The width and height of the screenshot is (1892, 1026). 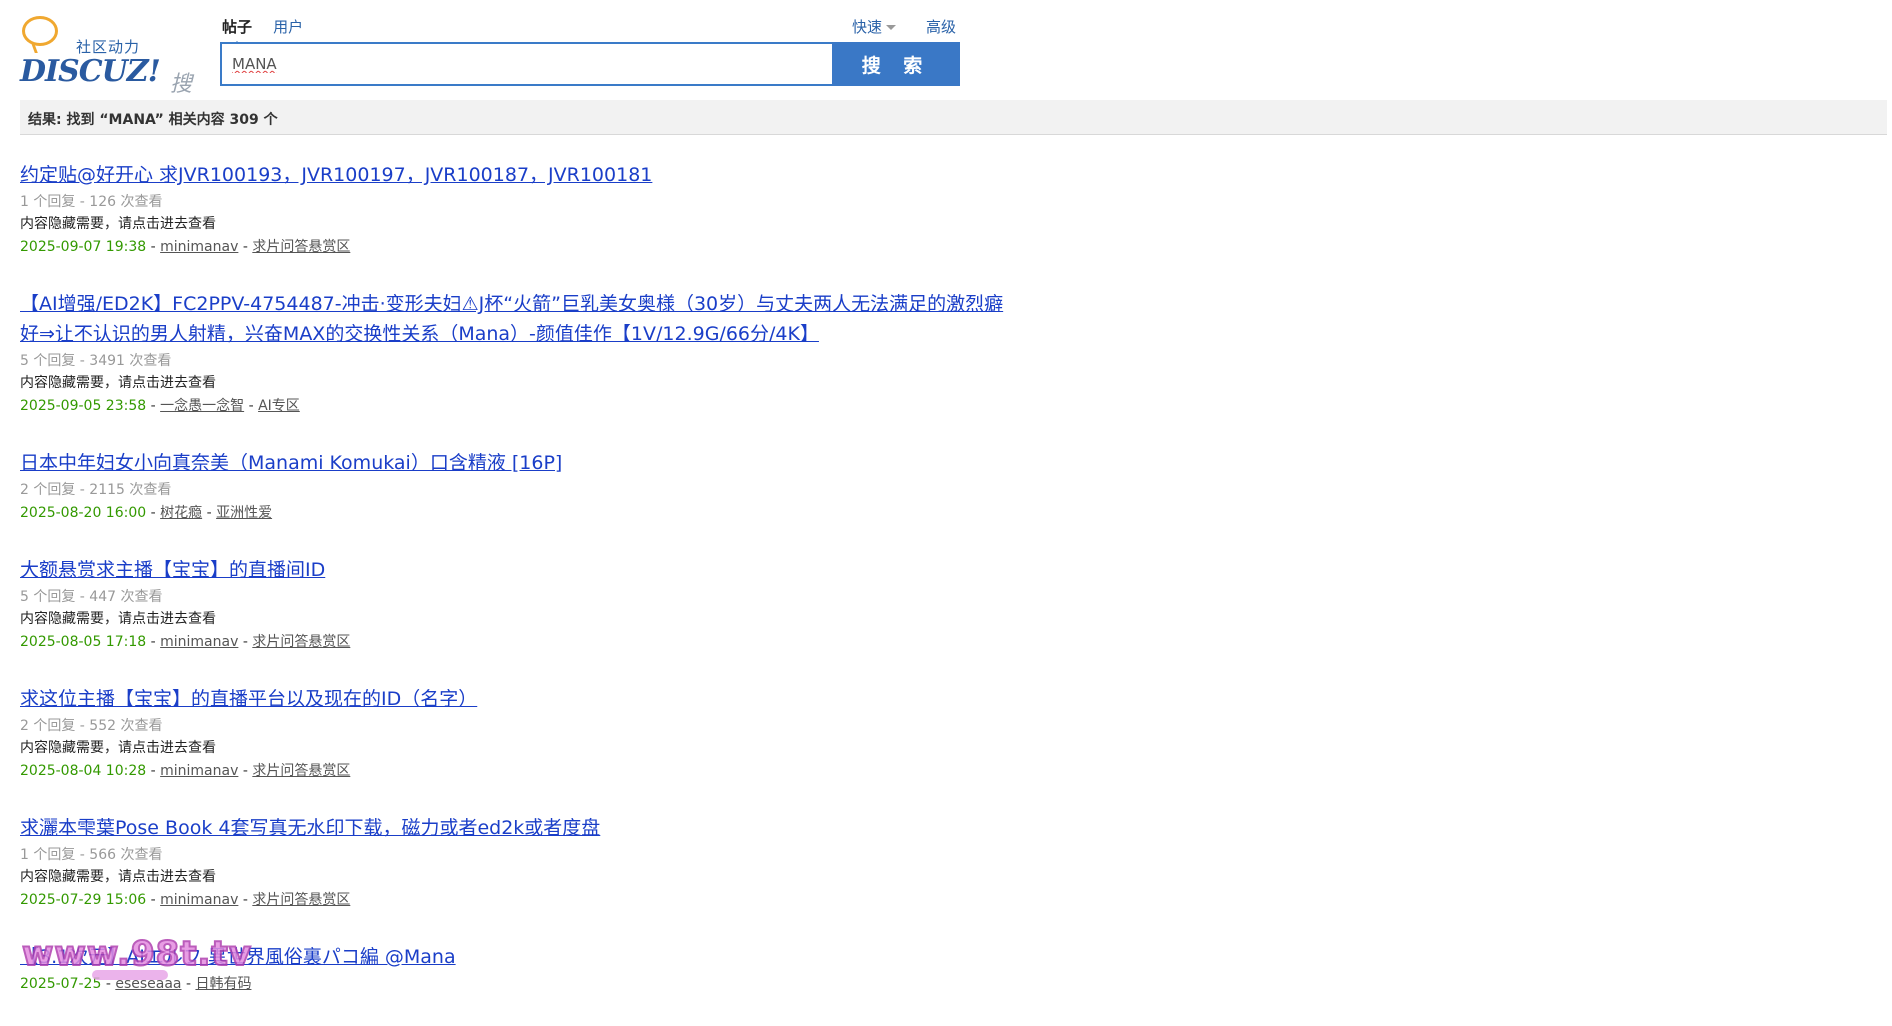 I want to click on result-info: 2025-08-05 17:18 - minimanav - 求片问答悬赏区, so click(x=185, y=642).